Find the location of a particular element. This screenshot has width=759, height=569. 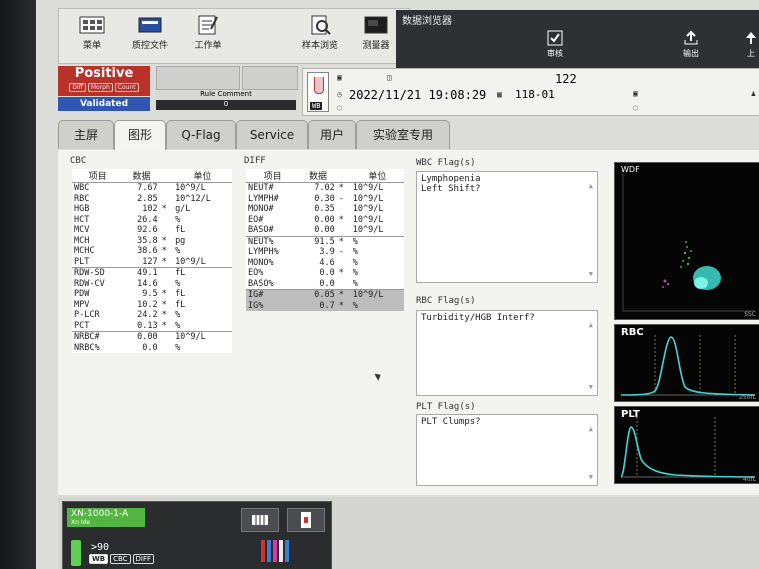

cbc-col-unit: 单位 is located at coordinates (202, 176).